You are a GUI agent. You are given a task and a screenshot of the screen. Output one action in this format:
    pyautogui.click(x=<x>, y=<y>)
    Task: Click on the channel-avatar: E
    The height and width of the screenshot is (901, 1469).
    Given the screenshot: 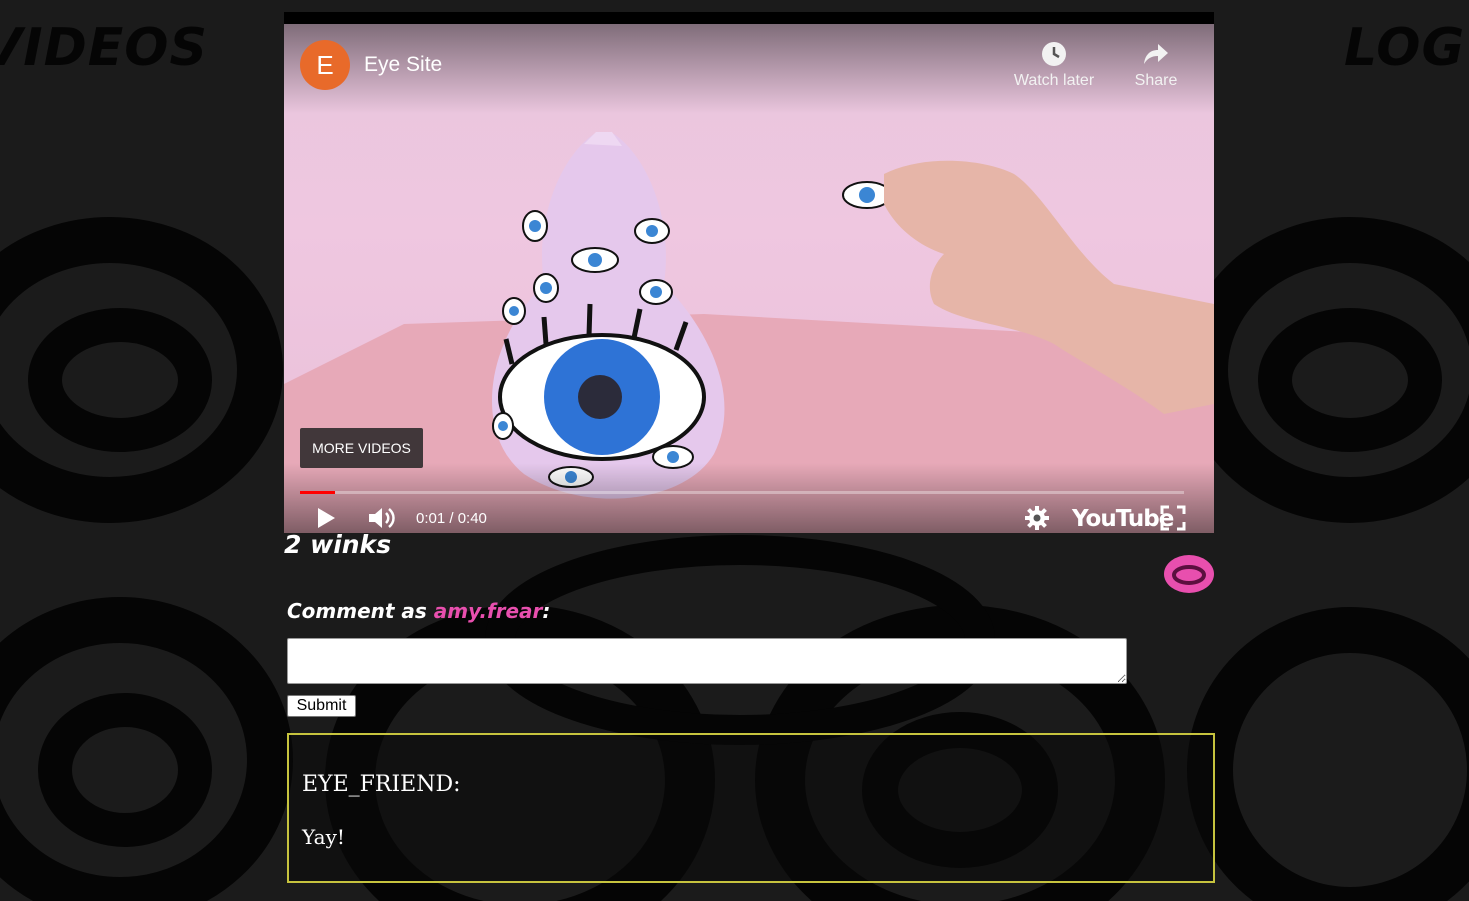 What is the action you would take?
    pyautogui.click(x=325, y=65)
    